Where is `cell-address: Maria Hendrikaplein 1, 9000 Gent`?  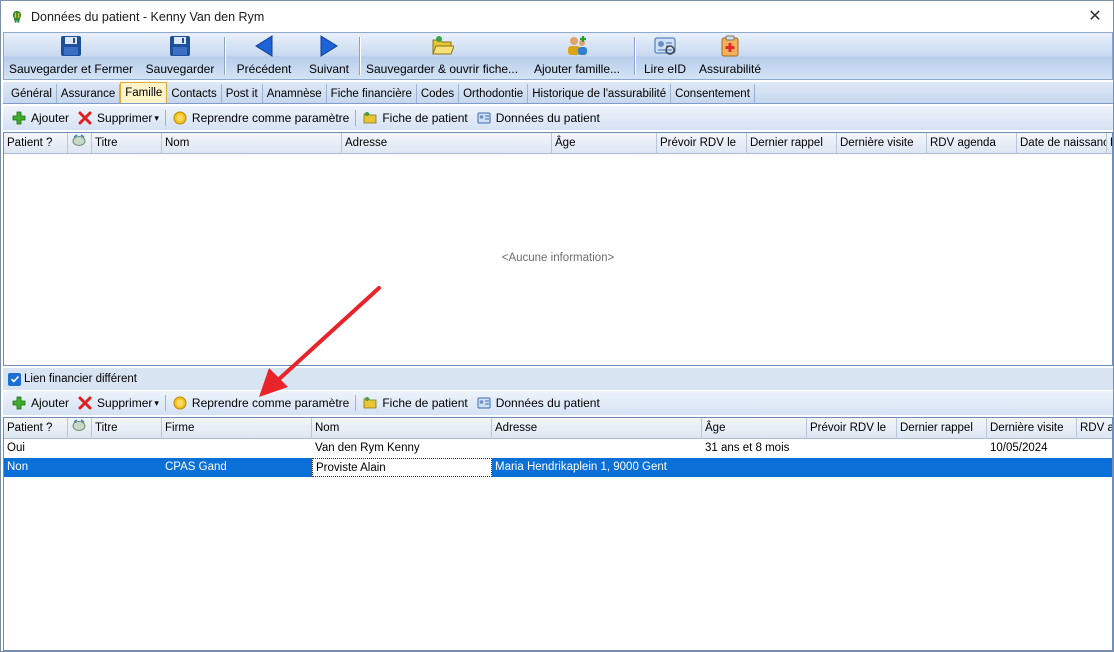
cell-address: Maria Hendrikaplein 1, 9000 Gent is located at coordinates (581, 467).